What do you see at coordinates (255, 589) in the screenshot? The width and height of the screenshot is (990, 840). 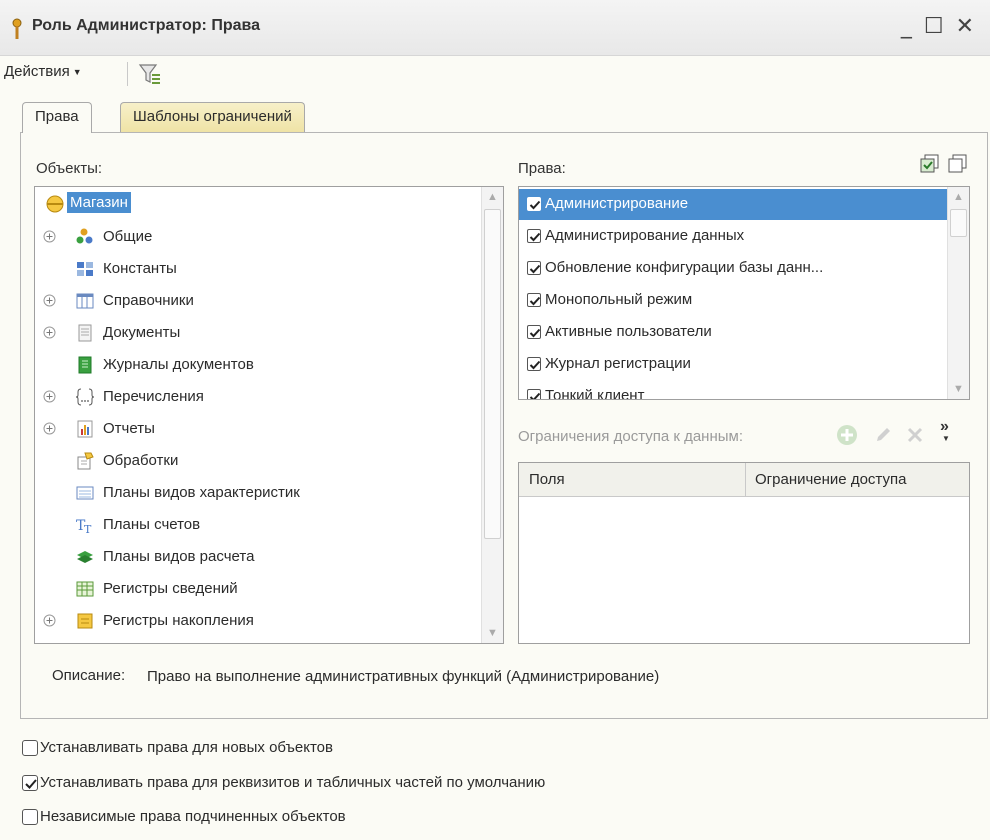 I see `tree-item-information-registers: Регистры сведений` at bounding box center [255, 589].